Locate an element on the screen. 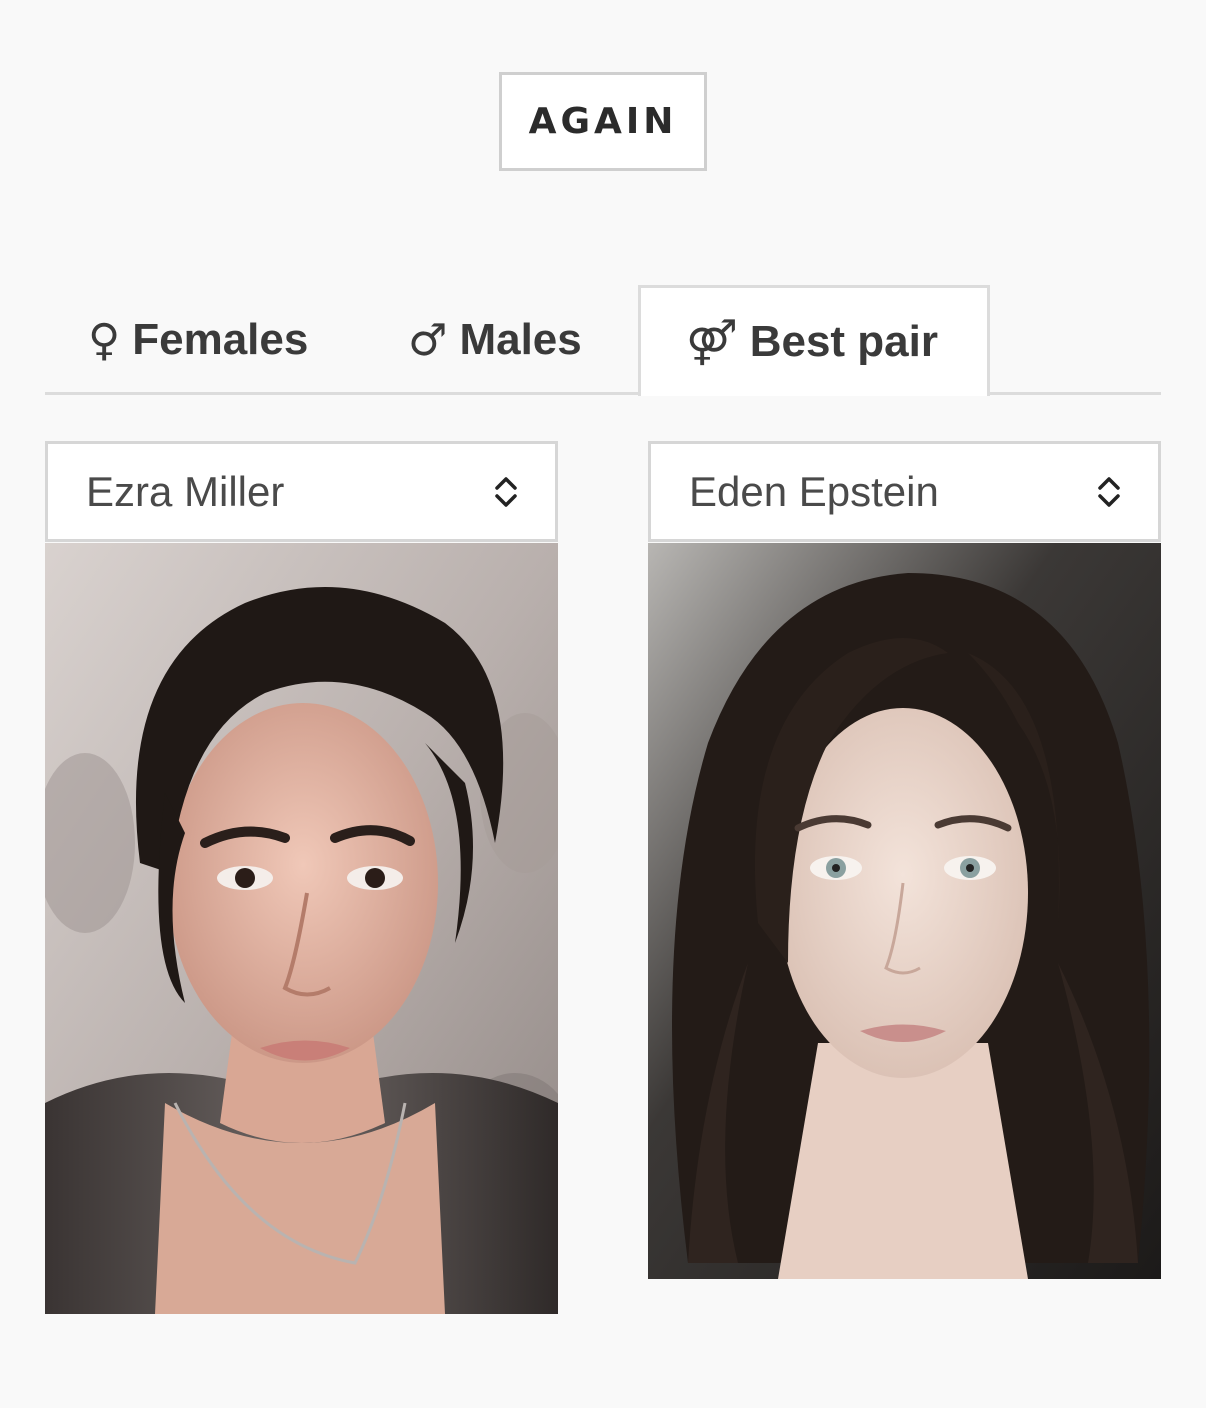 This screenshot has width=1206, height=1408. tab-males: ♂ Males is located at coordinates (495, 340).